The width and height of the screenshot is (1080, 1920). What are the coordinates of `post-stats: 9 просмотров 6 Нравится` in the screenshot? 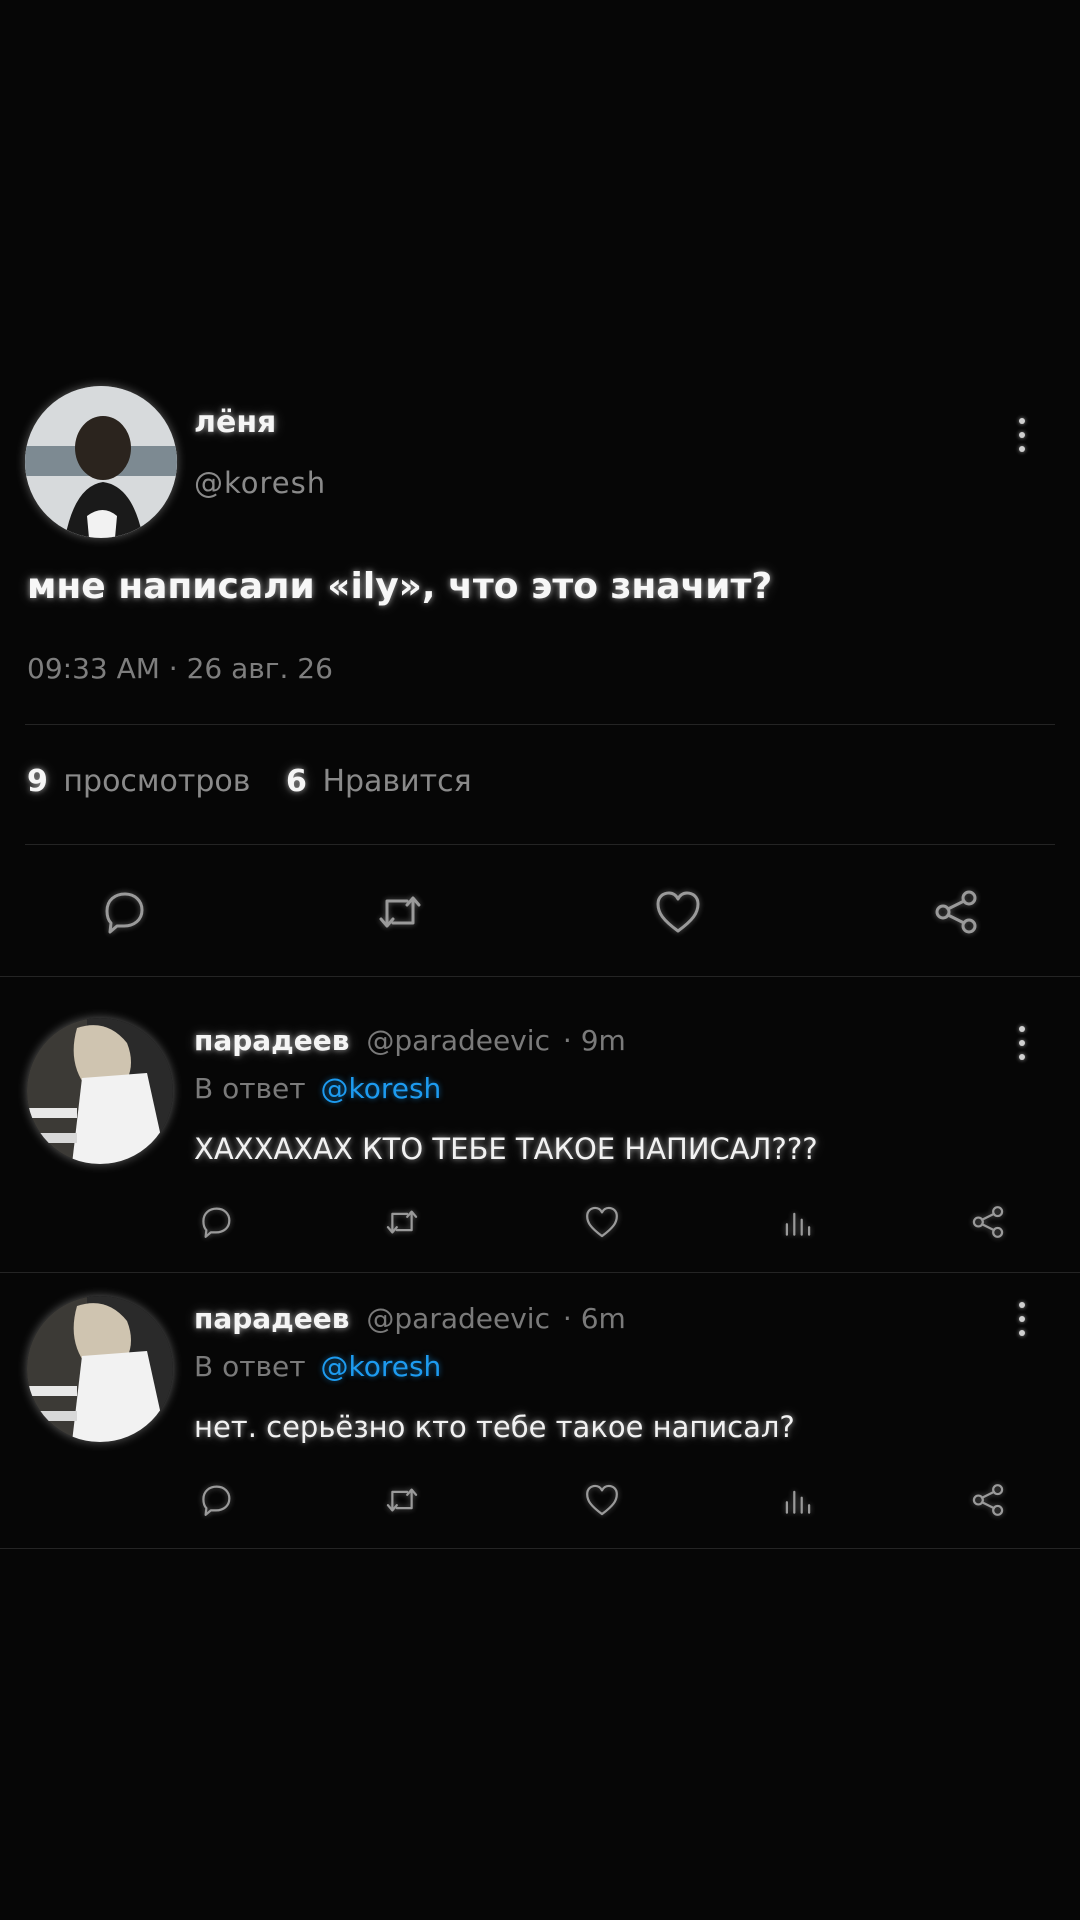 It's located at (249, 781).